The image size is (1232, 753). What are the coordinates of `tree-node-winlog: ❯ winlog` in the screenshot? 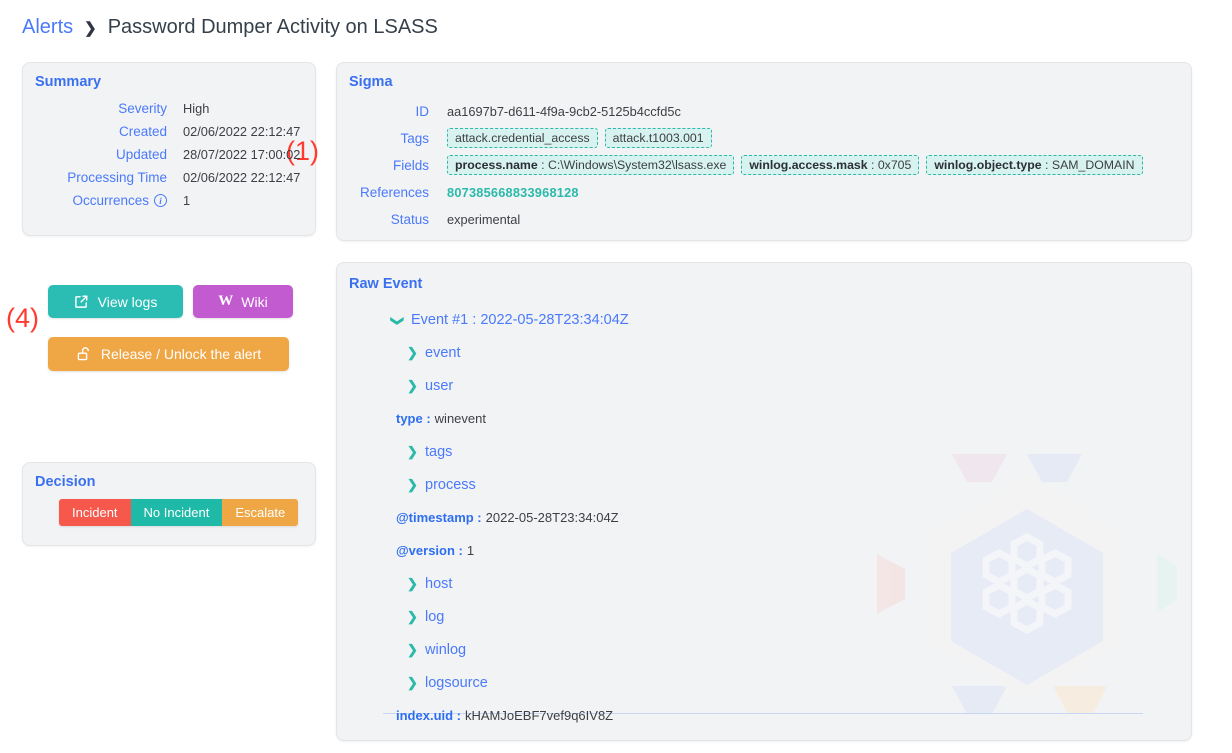 It's located at (764, 649).